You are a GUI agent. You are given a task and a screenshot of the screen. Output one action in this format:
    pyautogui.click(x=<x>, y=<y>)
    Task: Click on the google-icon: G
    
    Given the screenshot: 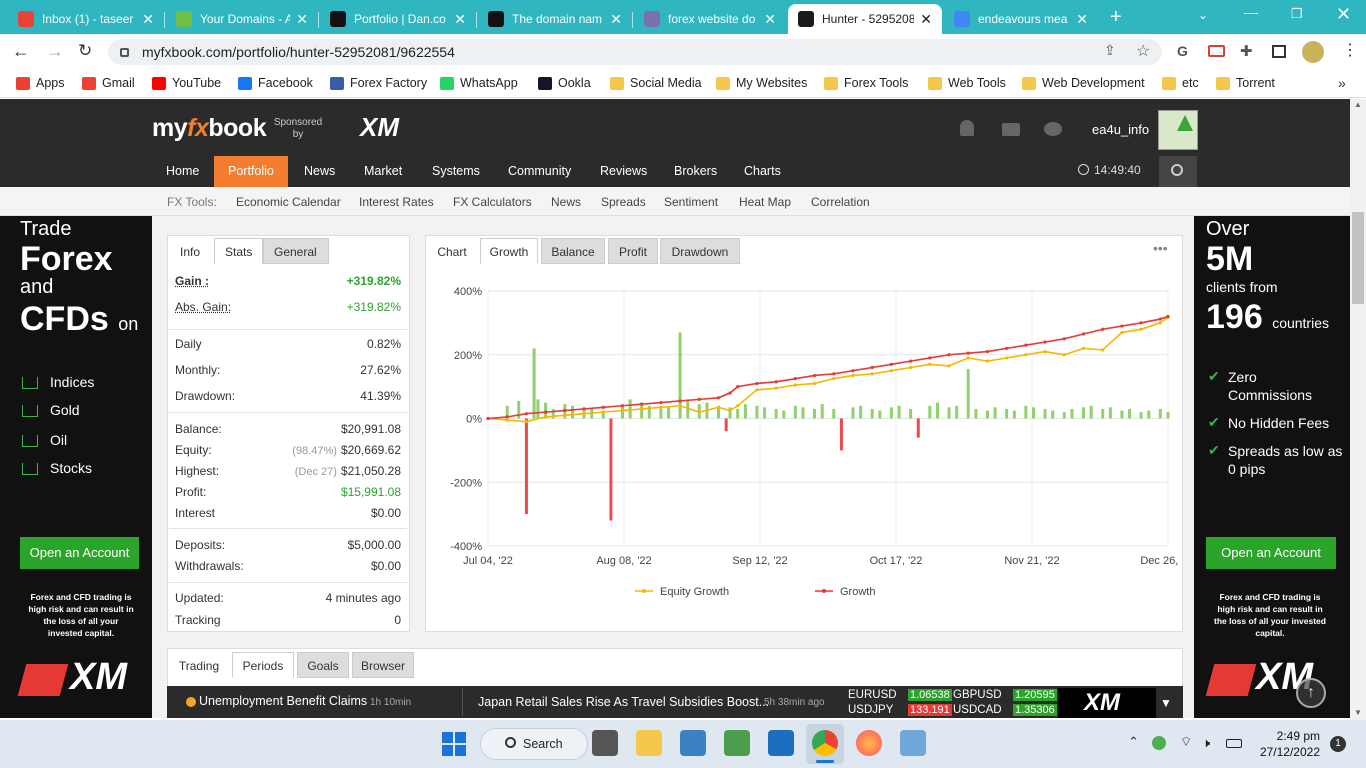 What is the action you would take?
    pyautogui.click(x=1182, y=51)
    